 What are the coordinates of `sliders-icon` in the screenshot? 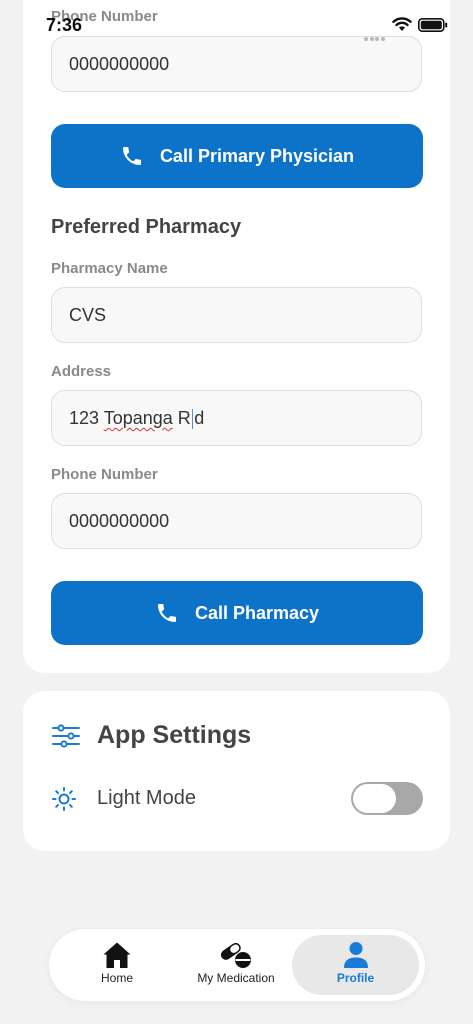 It's located at (66, 736).